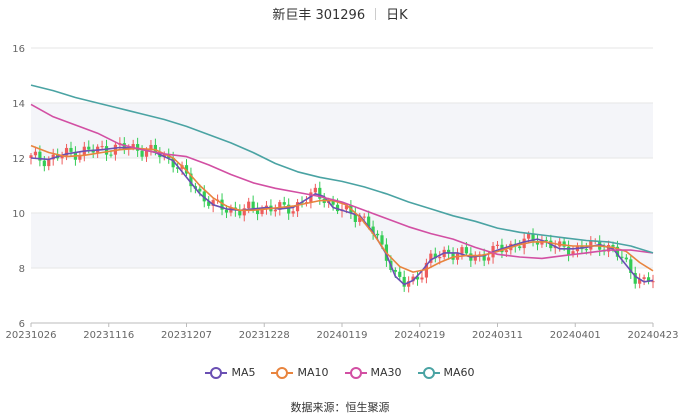 The image size is (680, 415). I want to click on x-tick-label: 20231207, so click(186, 335).